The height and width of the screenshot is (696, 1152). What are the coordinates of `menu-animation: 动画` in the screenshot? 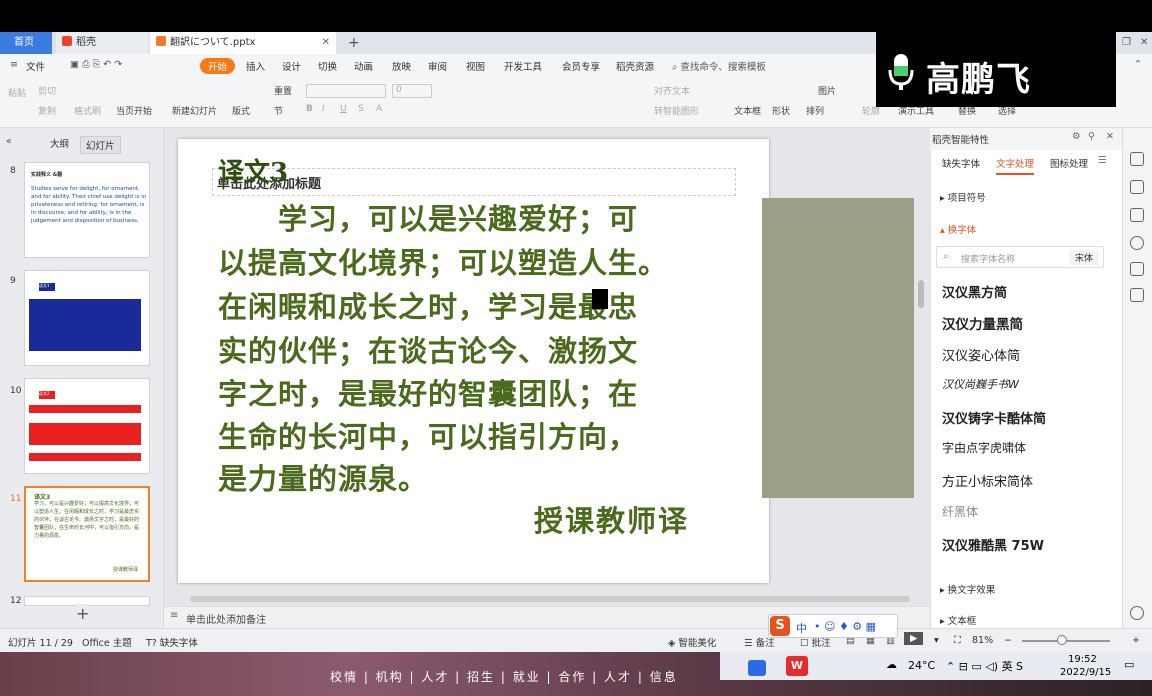 It's located at (363, 66).